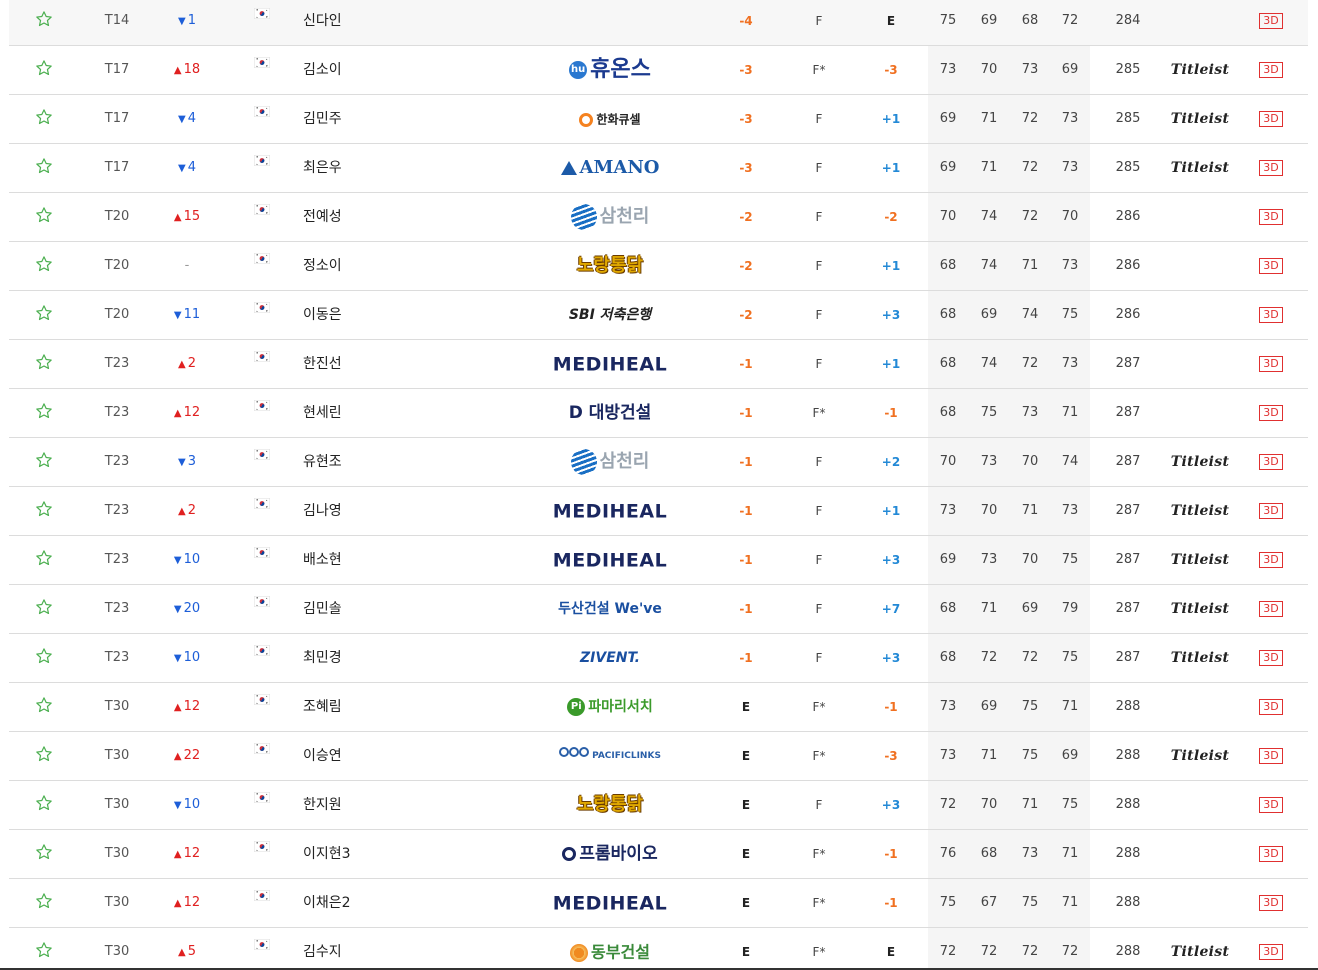 This screenshot has width=1318, height=970. I want to click on player-name: 김수지, so click(363, 949).